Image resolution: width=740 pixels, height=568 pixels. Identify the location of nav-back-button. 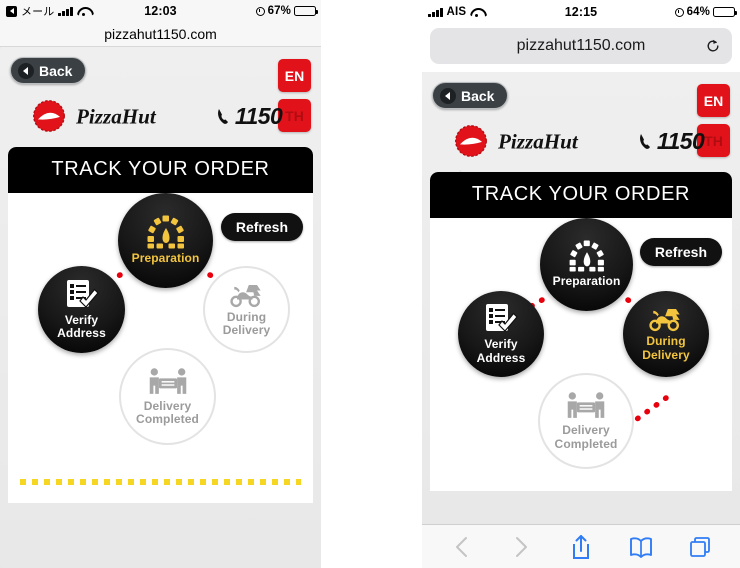
(462, 547).